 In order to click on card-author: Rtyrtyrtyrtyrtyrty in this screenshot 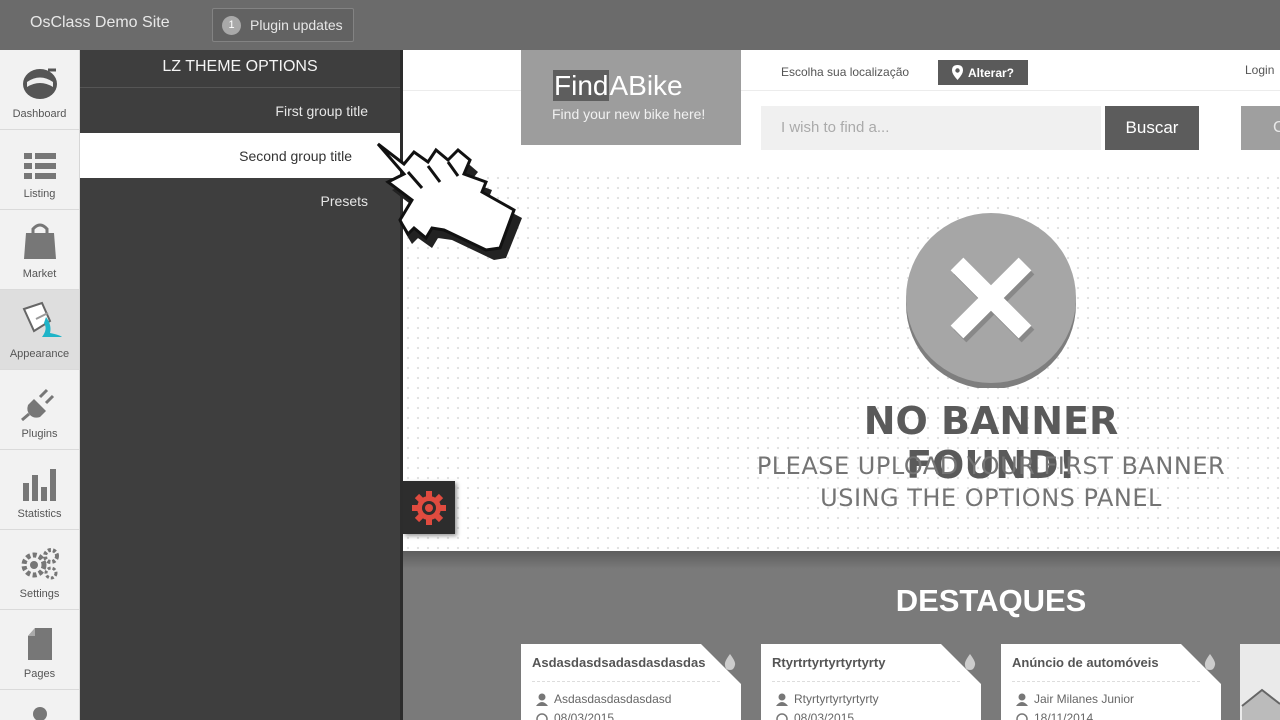, I will do `click(836, 699)`.